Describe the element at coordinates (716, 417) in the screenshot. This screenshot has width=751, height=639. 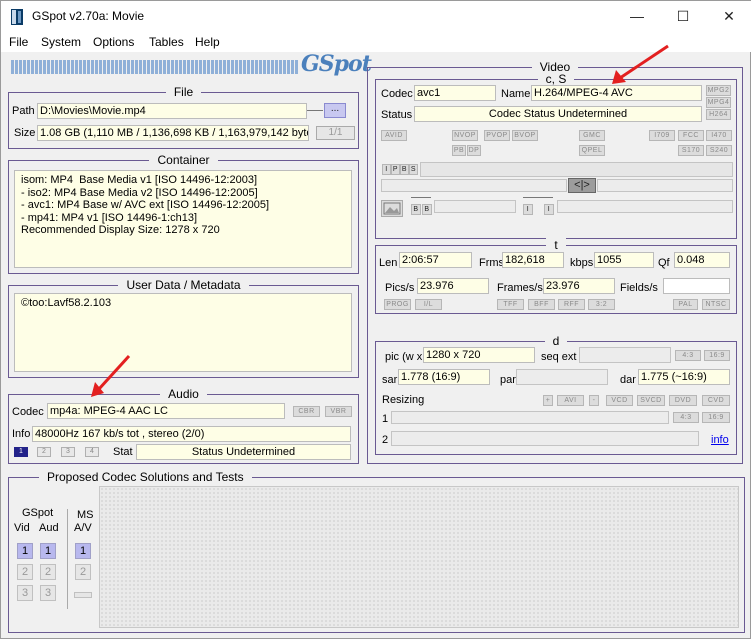
I see `resize-16-9-button: 16:9` at that location.